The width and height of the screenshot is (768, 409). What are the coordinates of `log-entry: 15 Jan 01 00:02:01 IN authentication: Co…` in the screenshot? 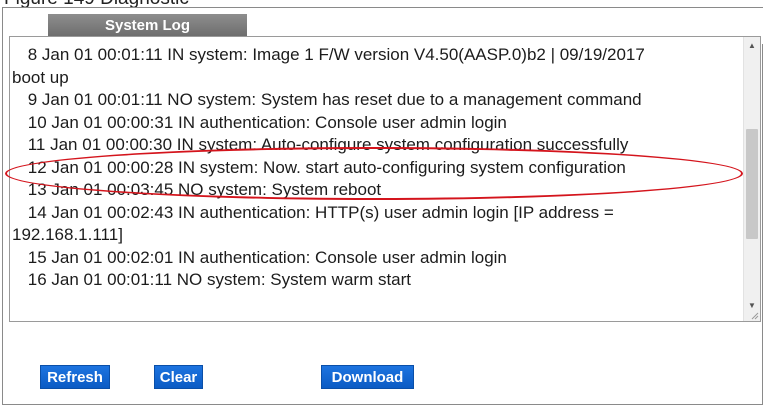 It's located at (380, 258).